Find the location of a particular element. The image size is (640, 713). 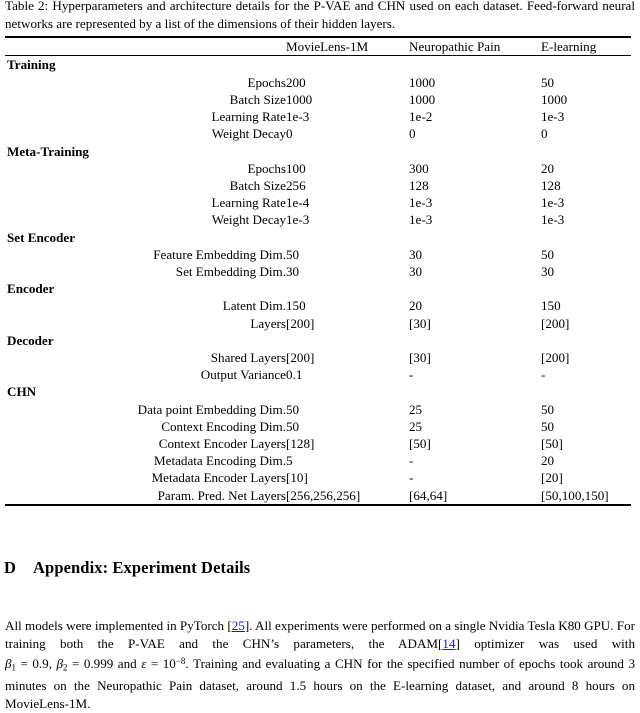

cell-neuropathic: [50] is located at coordinates (420, 443).